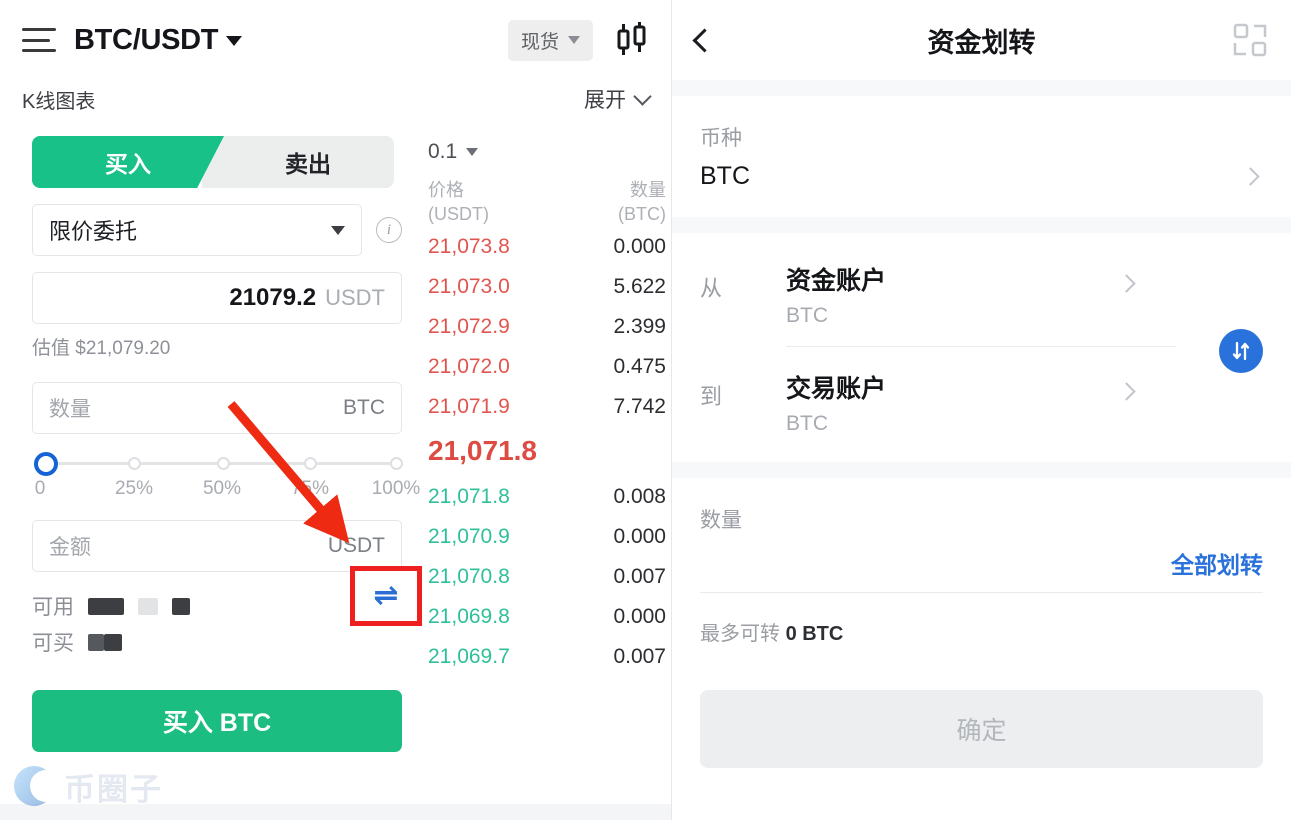 The height and width of the screenshot is (820, 1291). I want to click on info-icon: i, so click(389, 230).